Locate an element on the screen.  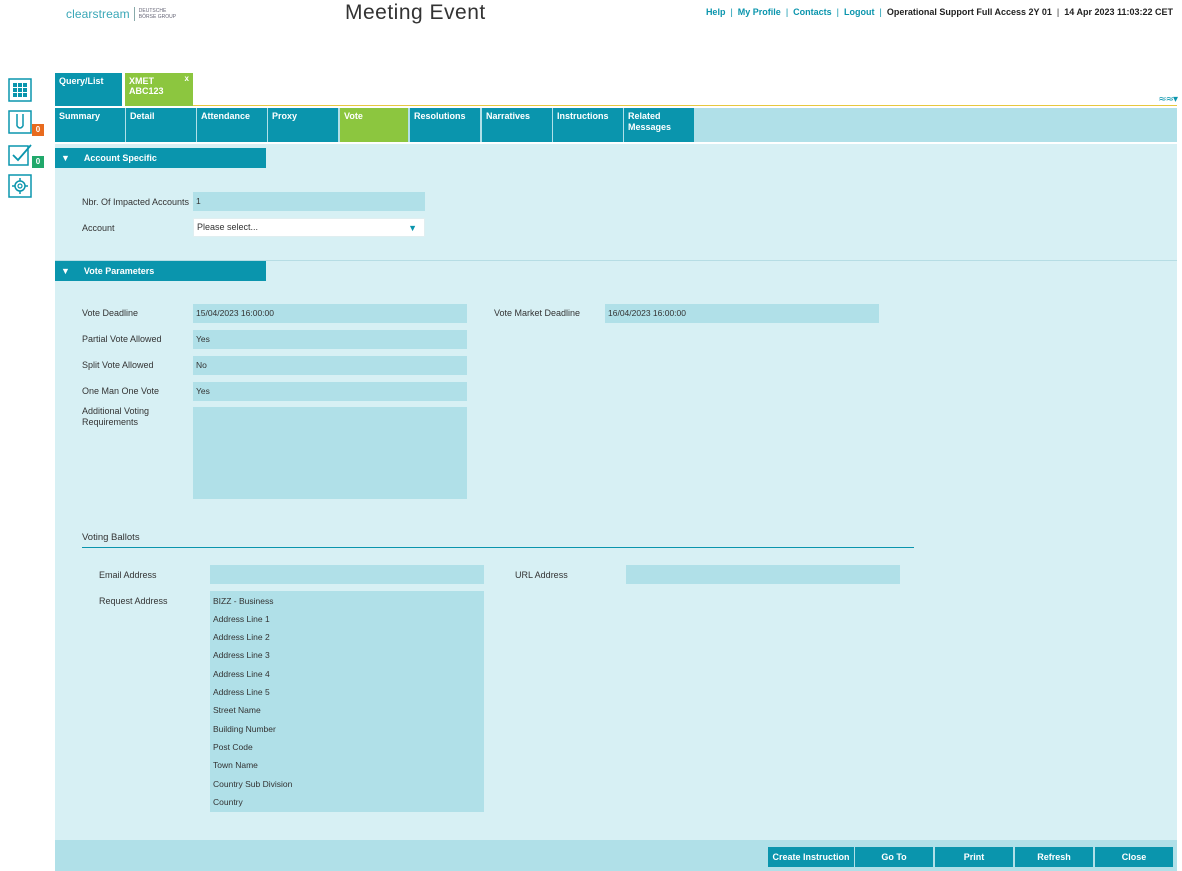
one-man-one-vote-field: Yes is located at coordinates (330, 391).